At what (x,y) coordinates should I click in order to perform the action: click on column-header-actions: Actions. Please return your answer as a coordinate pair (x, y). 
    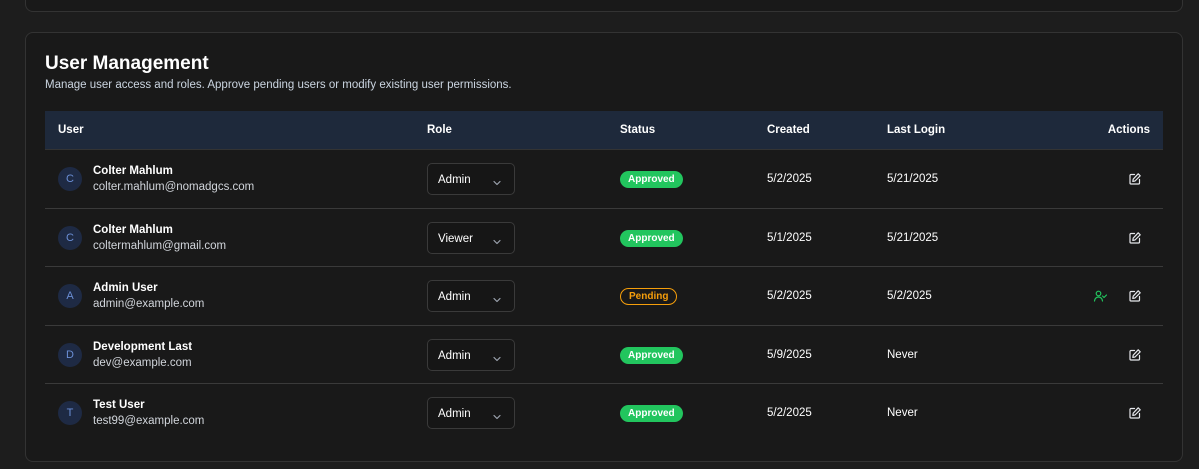
    Looking at the image, I should click on (1128, 130).